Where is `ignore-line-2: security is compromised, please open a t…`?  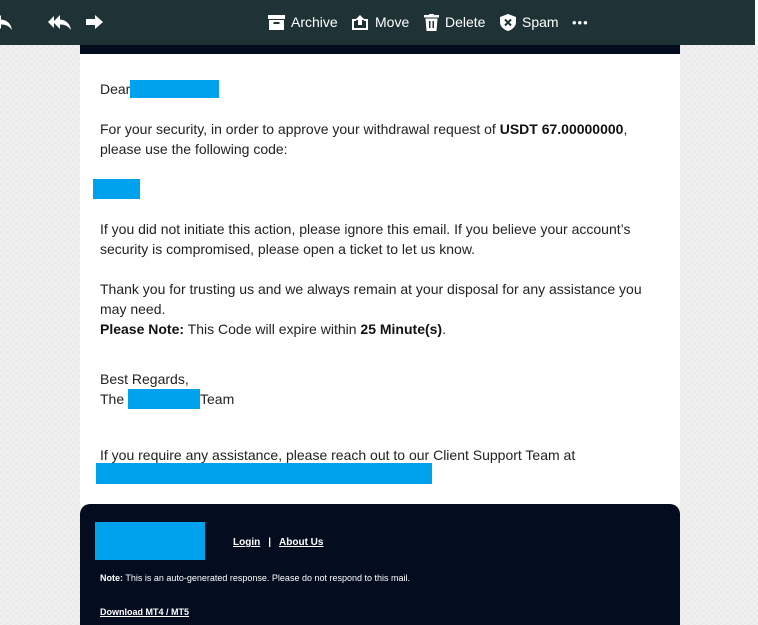 ignore-line-2: security is compromised, please open a t… is located at coordinates (288, 249).